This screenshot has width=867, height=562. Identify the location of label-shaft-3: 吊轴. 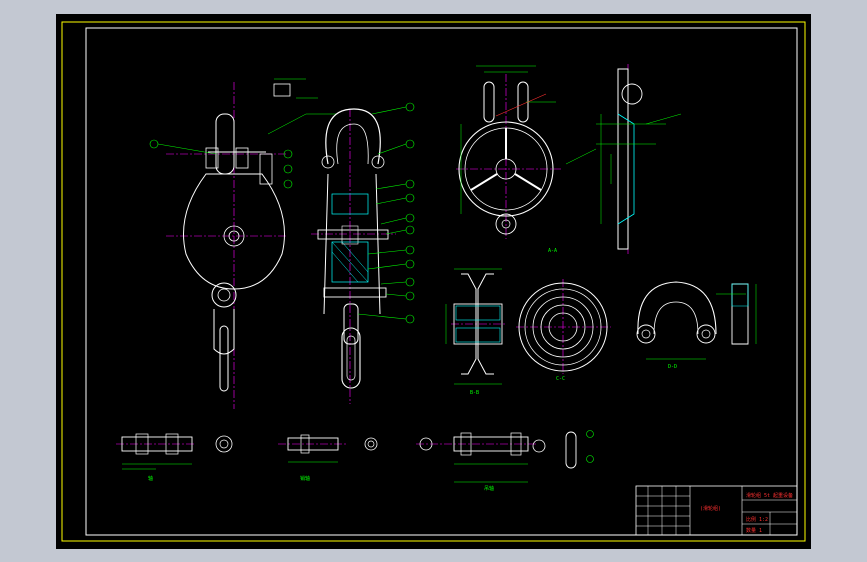
(489, 488).